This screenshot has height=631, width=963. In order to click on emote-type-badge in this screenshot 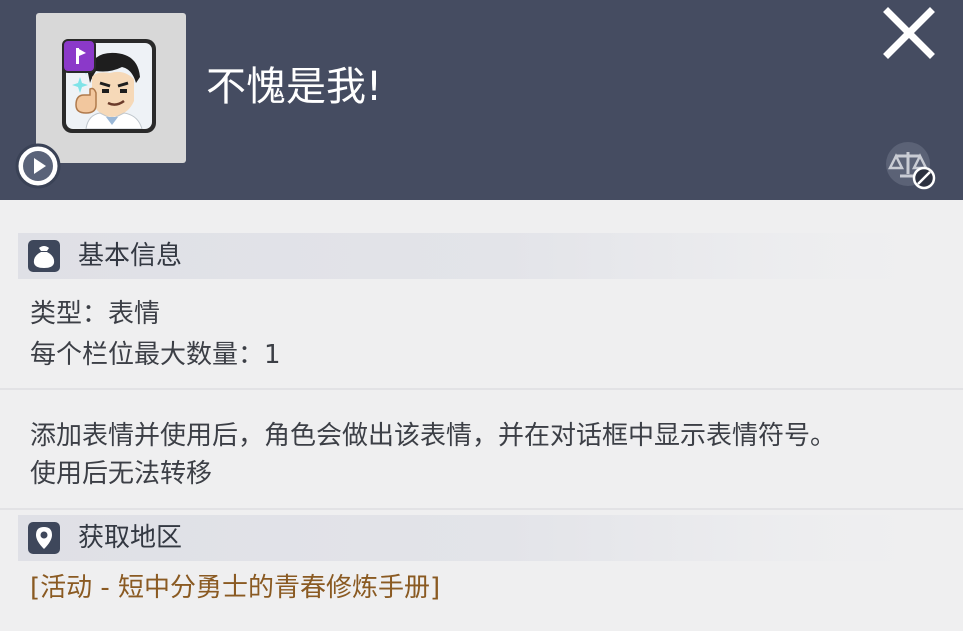, I will do `click(79, 56)`.